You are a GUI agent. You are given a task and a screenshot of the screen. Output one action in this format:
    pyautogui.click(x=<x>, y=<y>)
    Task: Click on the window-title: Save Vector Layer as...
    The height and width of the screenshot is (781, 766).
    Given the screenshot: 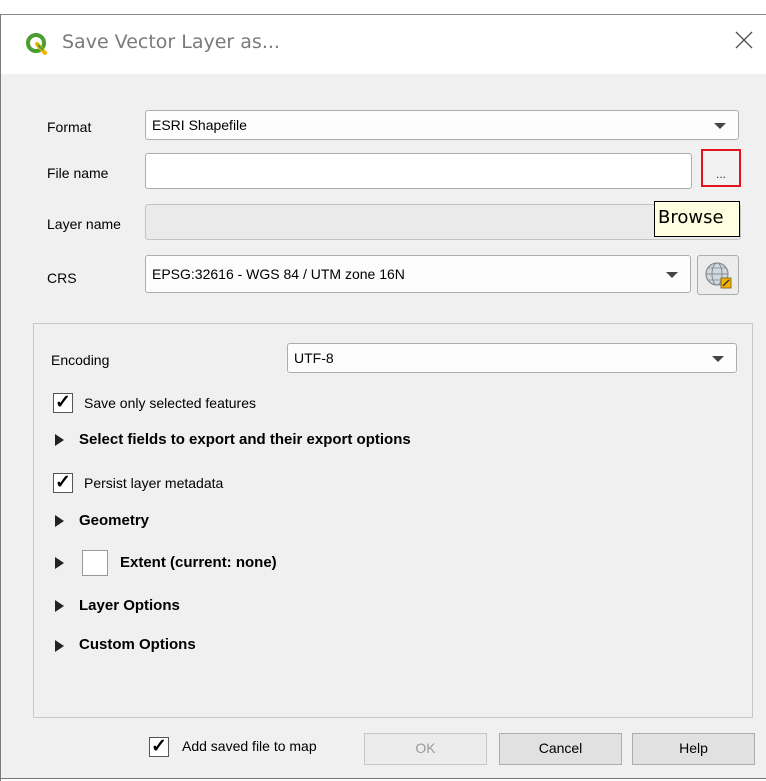 What is the action you would take?
    pyautogui.click(x=171, y=42)
    